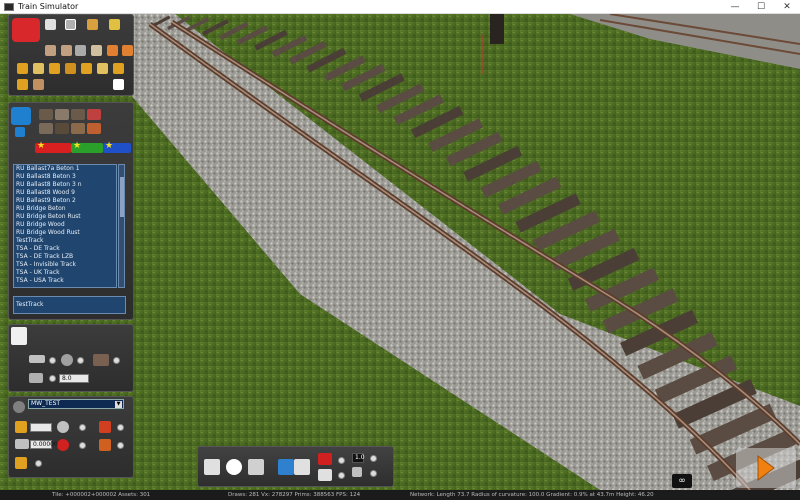 The height and width of the screenshot is (500, 800). What do you see at coordinates (766, 468) in the screenshot?
I see `play-button` at bounding box center [766, 468].